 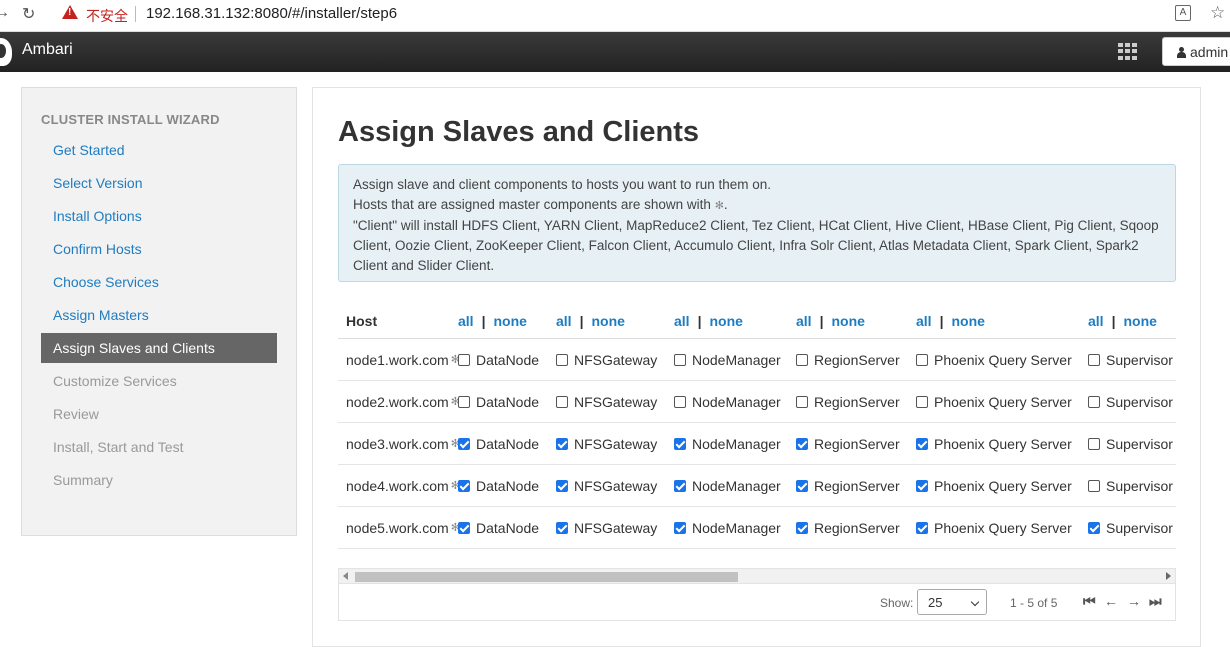 I want to click on host-name: node4.work.com, so click(x=397, y=485).